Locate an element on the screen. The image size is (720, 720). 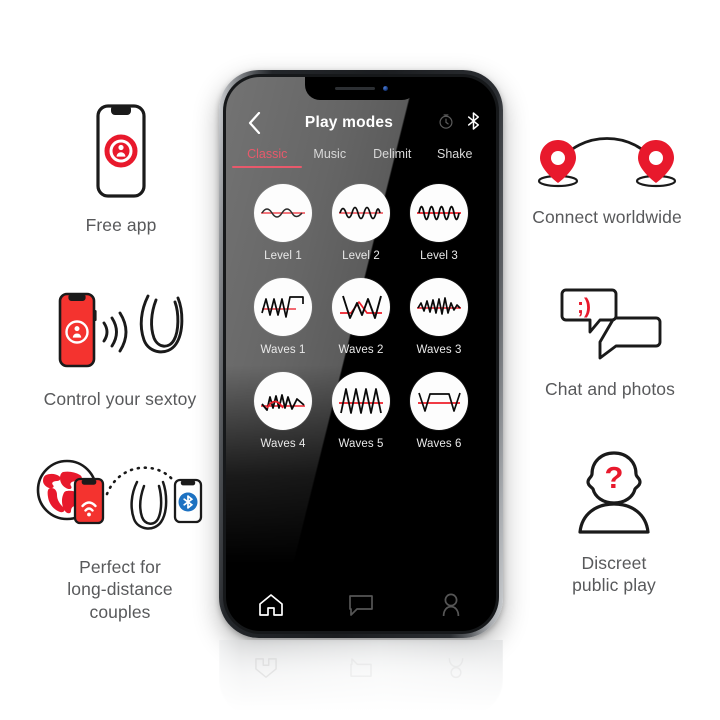
waveform-level-1-icon is located at coordinates (283, 213).